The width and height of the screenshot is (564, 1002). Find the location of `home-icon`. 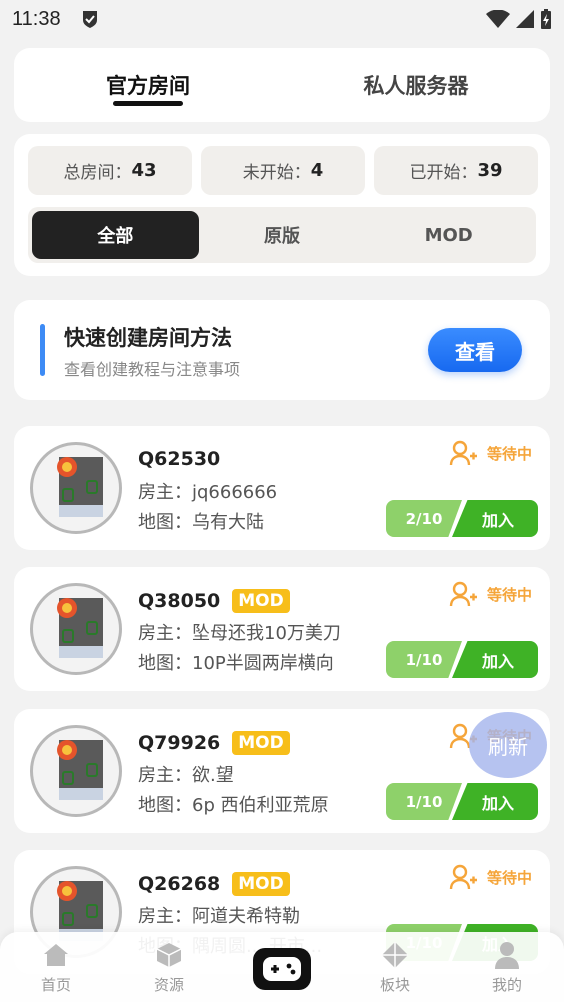

home-icon is located at coordinates (56, 955).